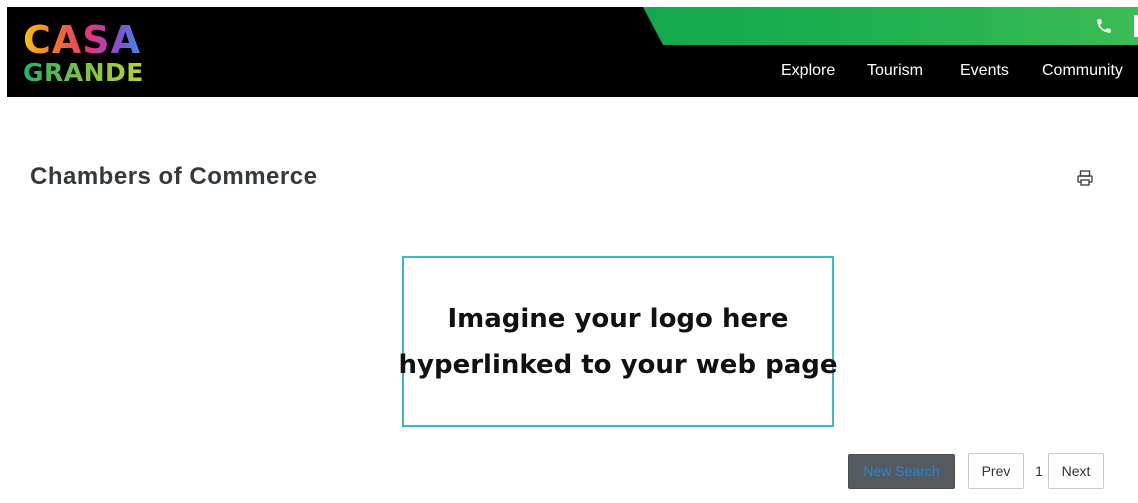 The width and height of the screenshot is (1138, 503). Describe the element at coordinates (1104, 26) in the screenshot. I see `phone-icon` at that location.